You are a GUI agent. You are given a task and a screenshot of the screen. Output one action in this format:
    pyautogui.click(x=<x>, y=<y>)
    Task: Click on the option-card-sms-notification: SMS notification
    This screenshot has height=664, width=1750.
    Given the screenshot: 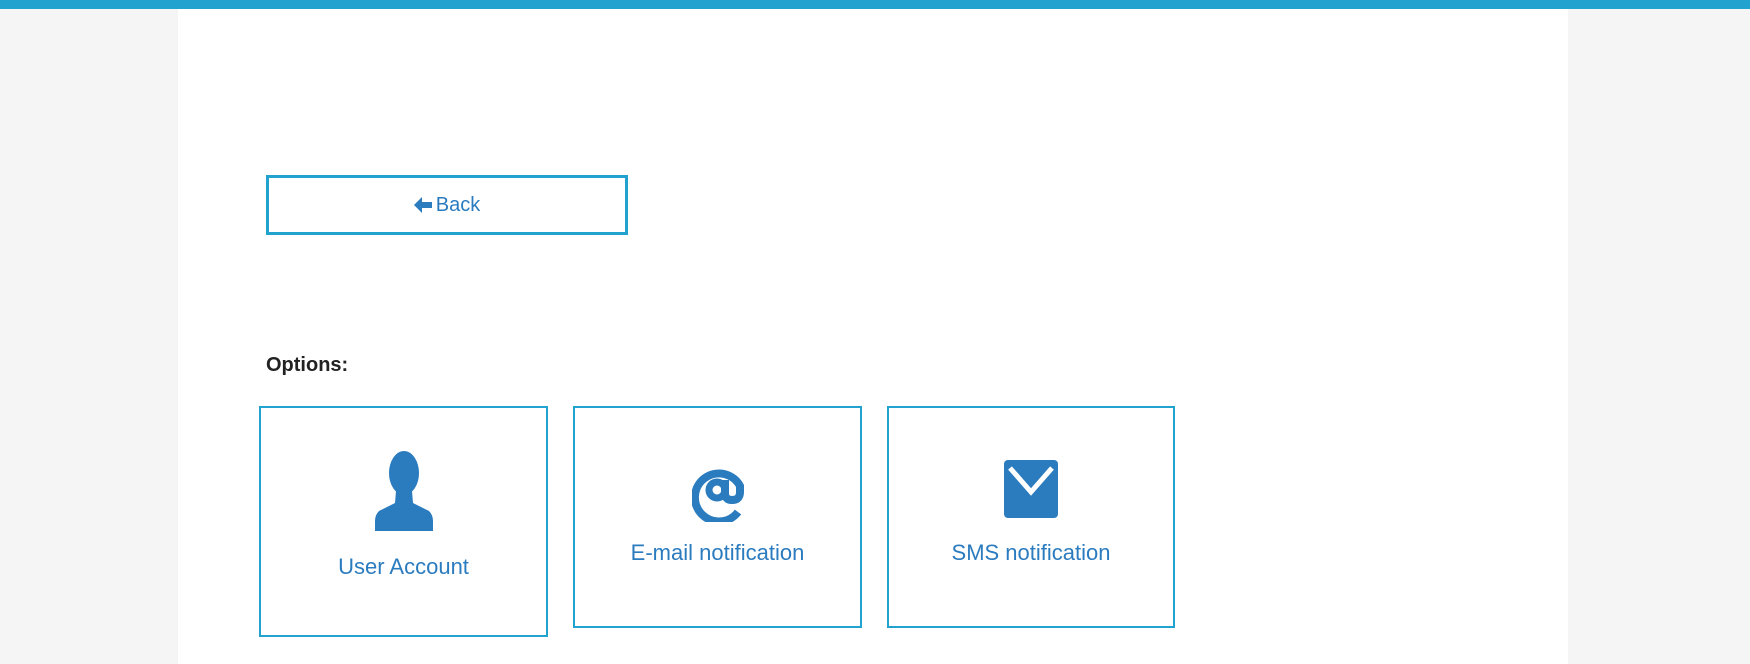 What is the action you would take?
    pyautogui.click(x=1031, y=517)
    